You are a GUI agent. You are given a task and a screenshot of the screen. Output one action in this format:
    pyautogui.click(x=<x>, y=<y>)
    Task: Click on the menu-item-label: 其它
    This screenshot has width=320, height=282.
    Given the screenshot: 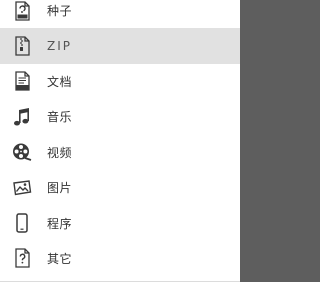 What is the action you would take?
    pyautogui.click(x=60, y=258)
    